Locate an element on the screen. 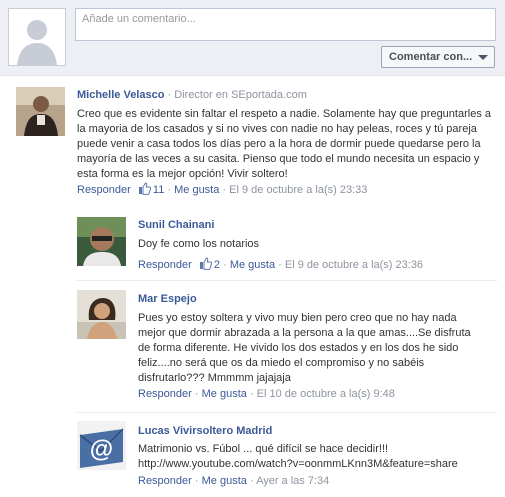 The height and width of the screenshot is (497, 505). chevron-down-icon is located at coordinates (483, 57).